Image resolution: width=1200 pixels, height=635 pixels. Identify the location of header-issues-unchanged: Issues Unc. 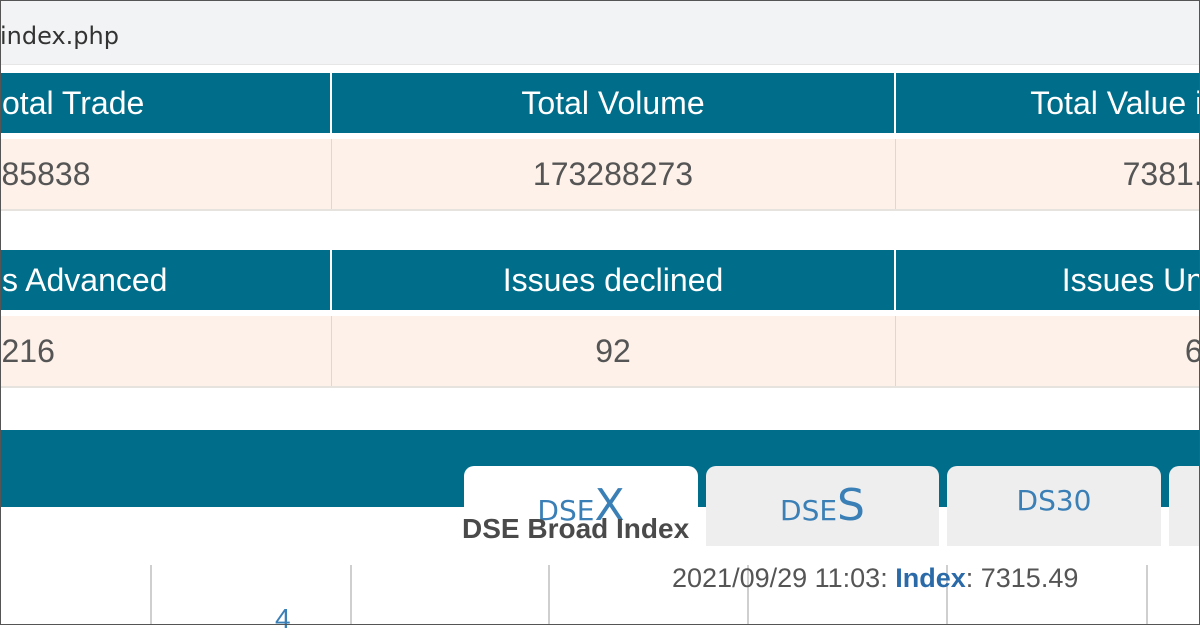
(1047, 280).